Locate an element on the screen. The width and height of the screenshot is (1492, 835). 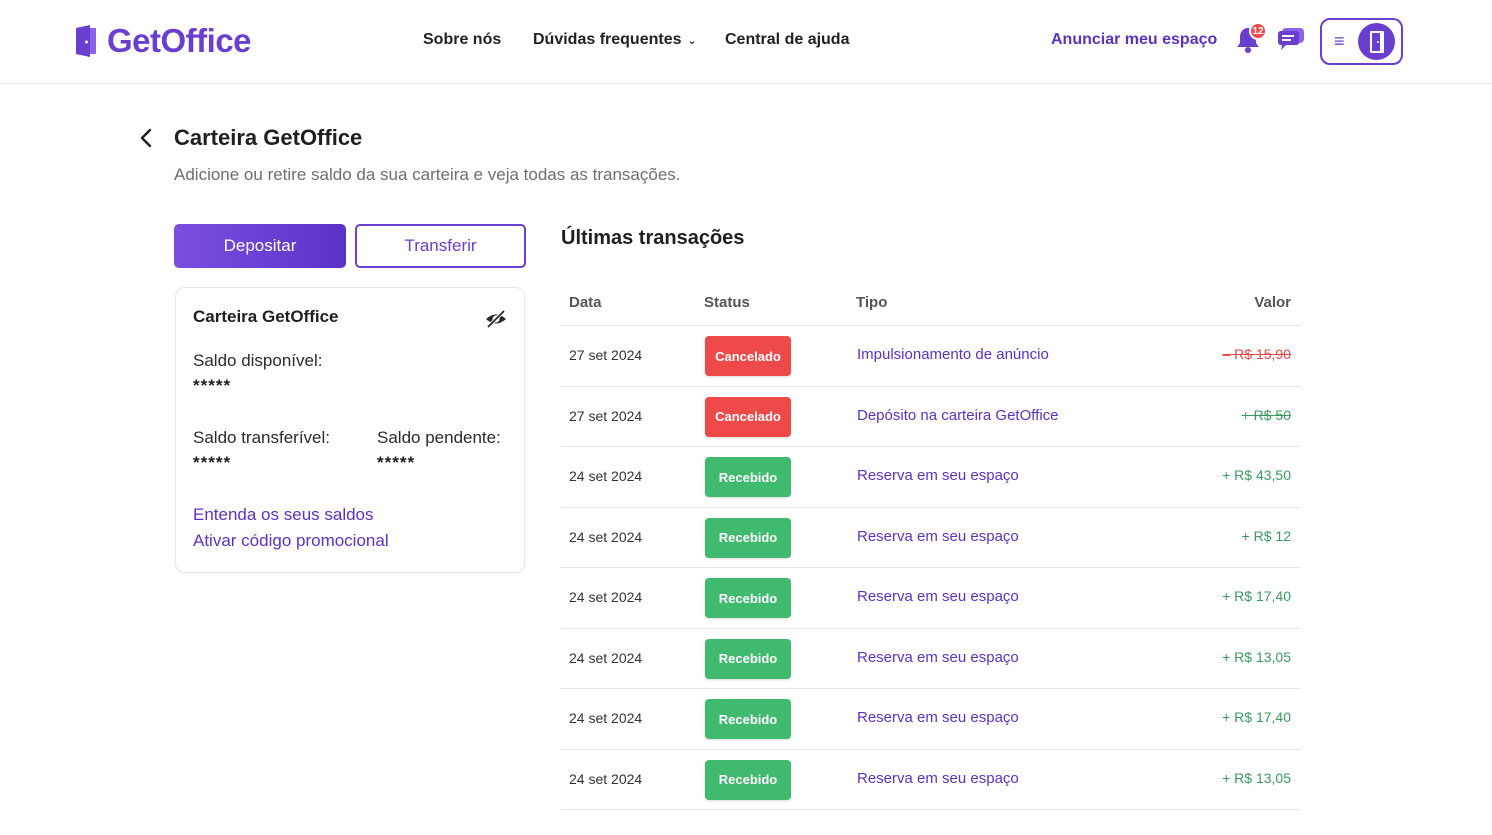
chat-icon is located at coordinates (1291, 41).